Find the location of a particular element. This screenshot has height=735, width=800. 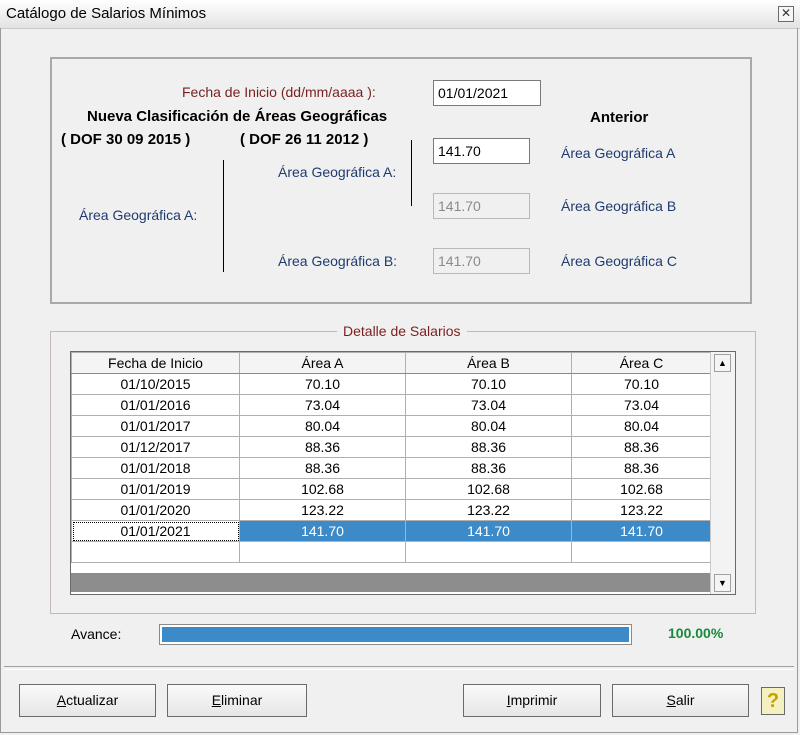

button-separator is located at coordinates (399, 668).